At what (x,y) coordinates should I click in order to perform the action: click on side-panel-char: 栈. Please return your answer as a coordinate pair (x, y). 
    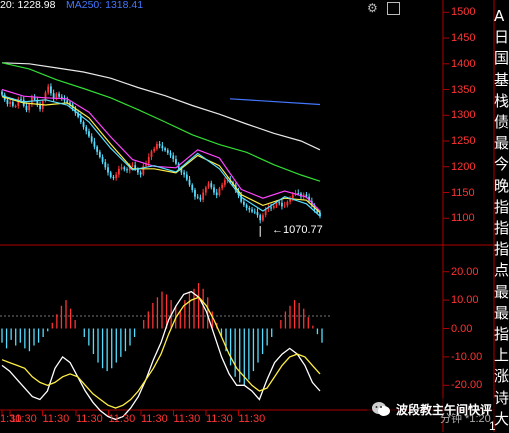
    Looking at the image, I should click on (501, 100).